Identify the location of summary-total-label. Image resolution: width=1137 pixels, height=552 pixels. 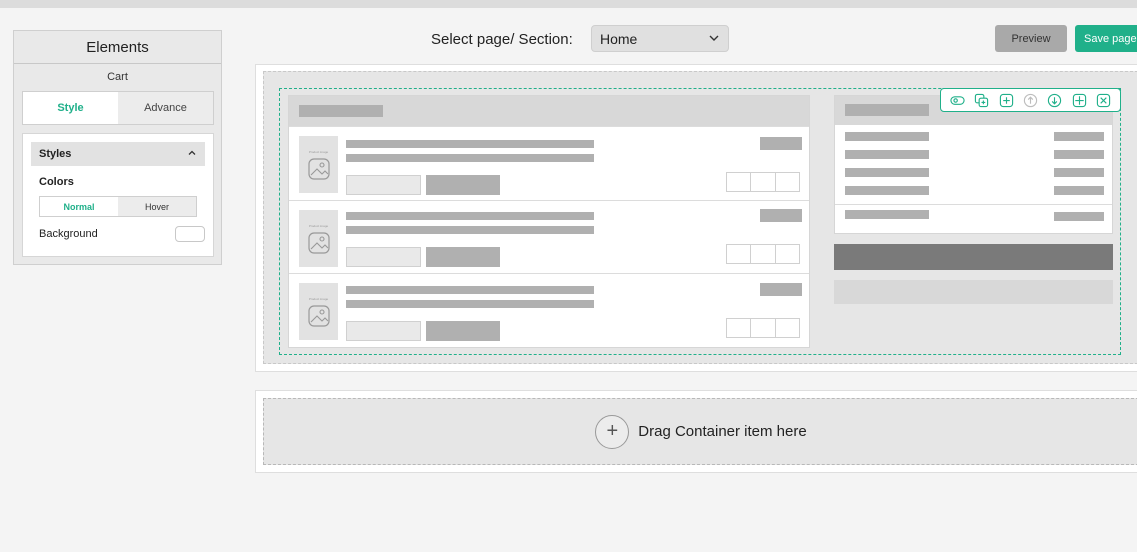
(887, 214).